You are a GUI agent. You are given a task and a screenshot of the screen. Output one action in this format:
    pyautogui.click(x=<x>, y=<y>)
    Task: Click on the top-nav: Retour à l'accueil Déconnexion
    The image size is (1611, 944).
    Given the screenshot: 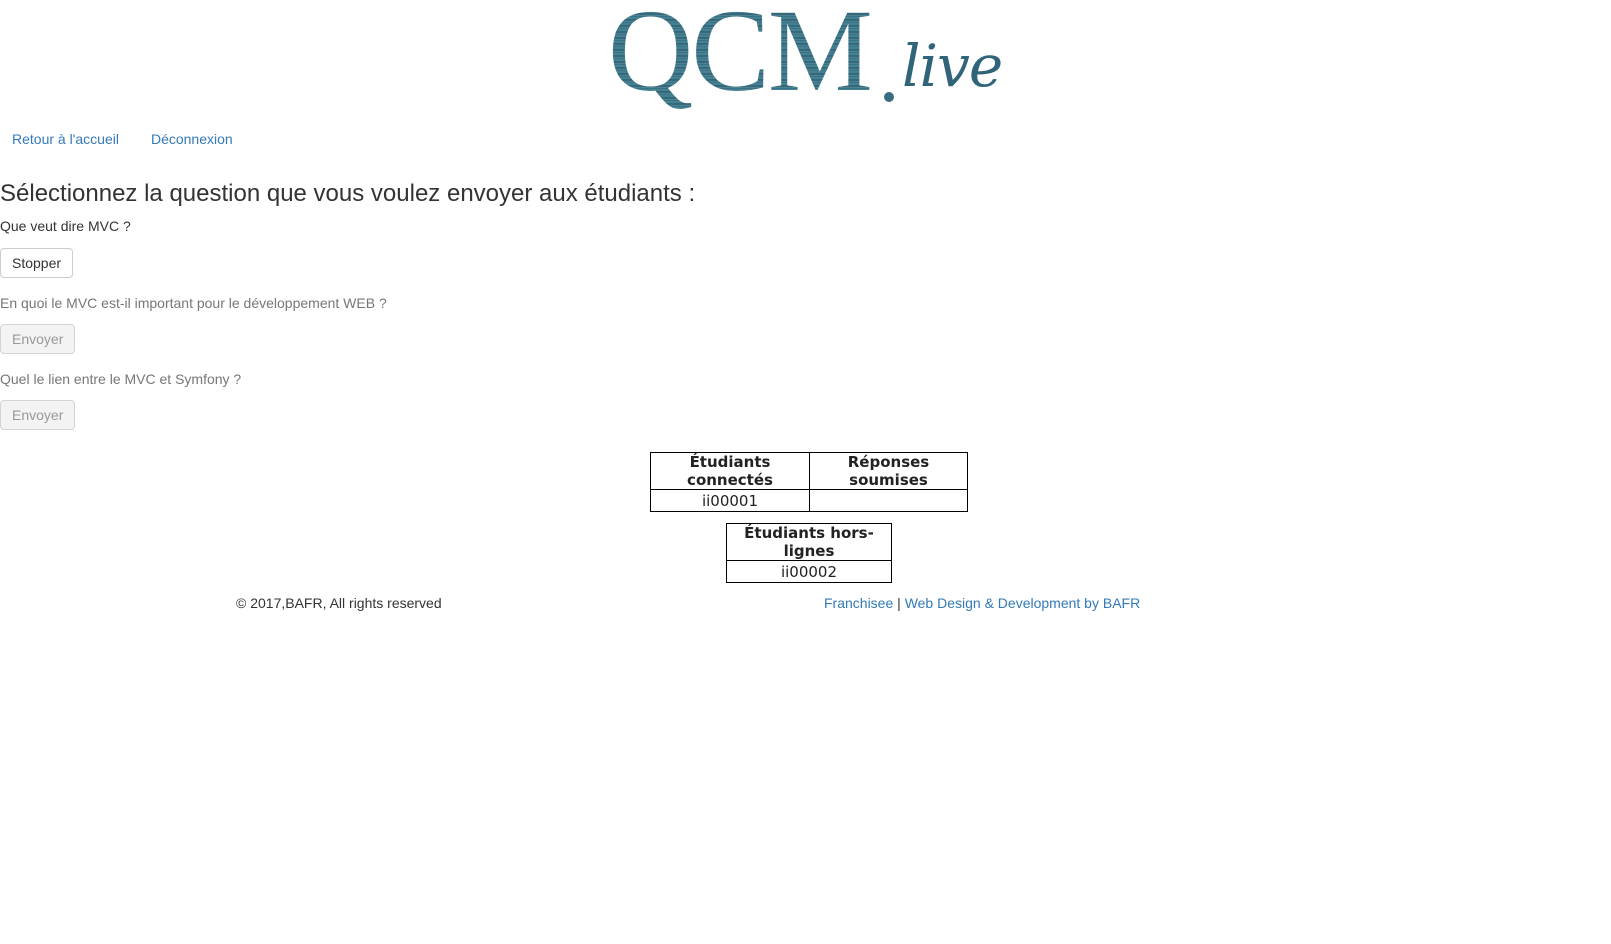 What is the action you would take?
    pyautogui.click(x=122, y=139)
    